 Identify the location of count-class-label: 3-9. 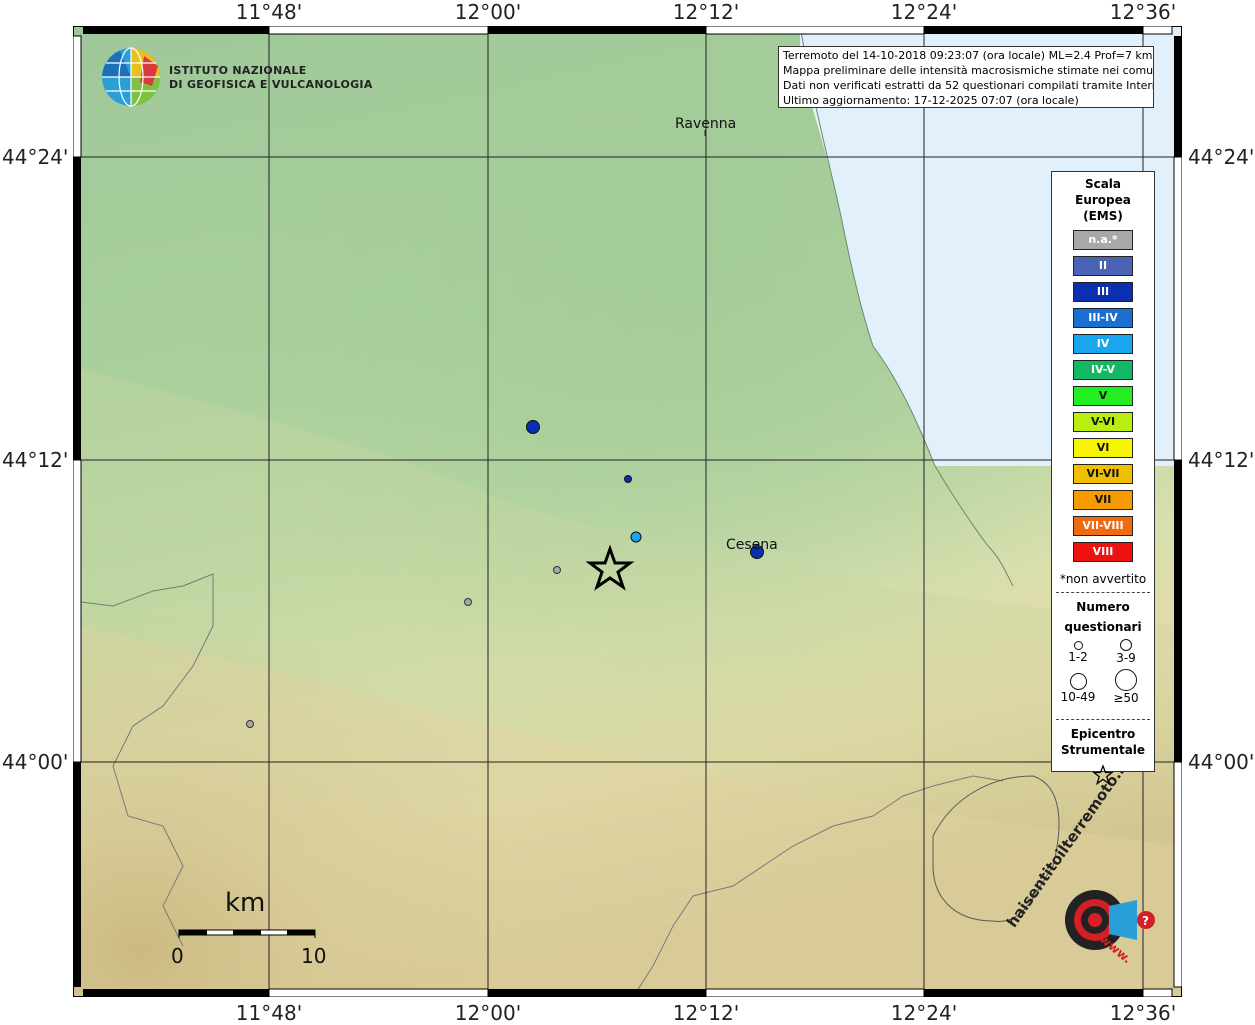
(1126, 658).